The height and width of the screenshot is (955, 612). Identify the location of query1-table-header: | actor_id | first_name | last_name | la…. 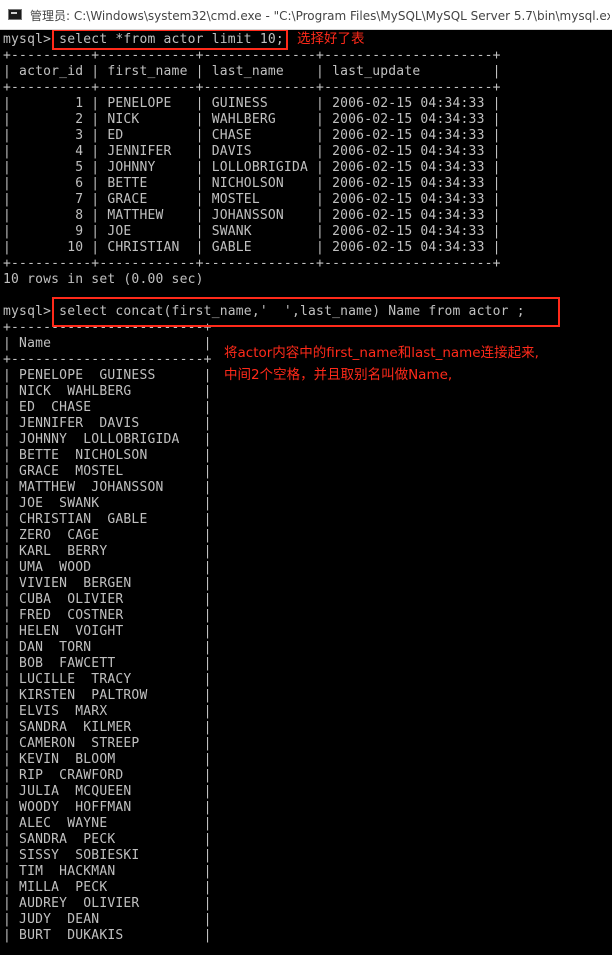
(252, 71).